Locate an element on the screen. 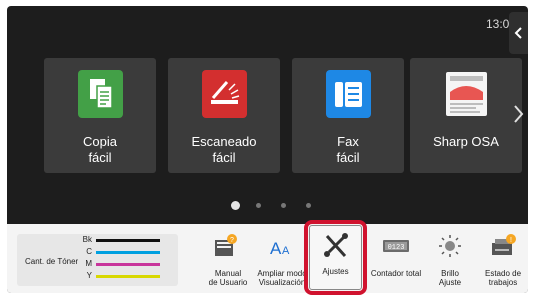 The width and height of the screenshot is (547, 298). tile-escaneado-facil: Escaneado fácil is located at coordinates (224, 115).